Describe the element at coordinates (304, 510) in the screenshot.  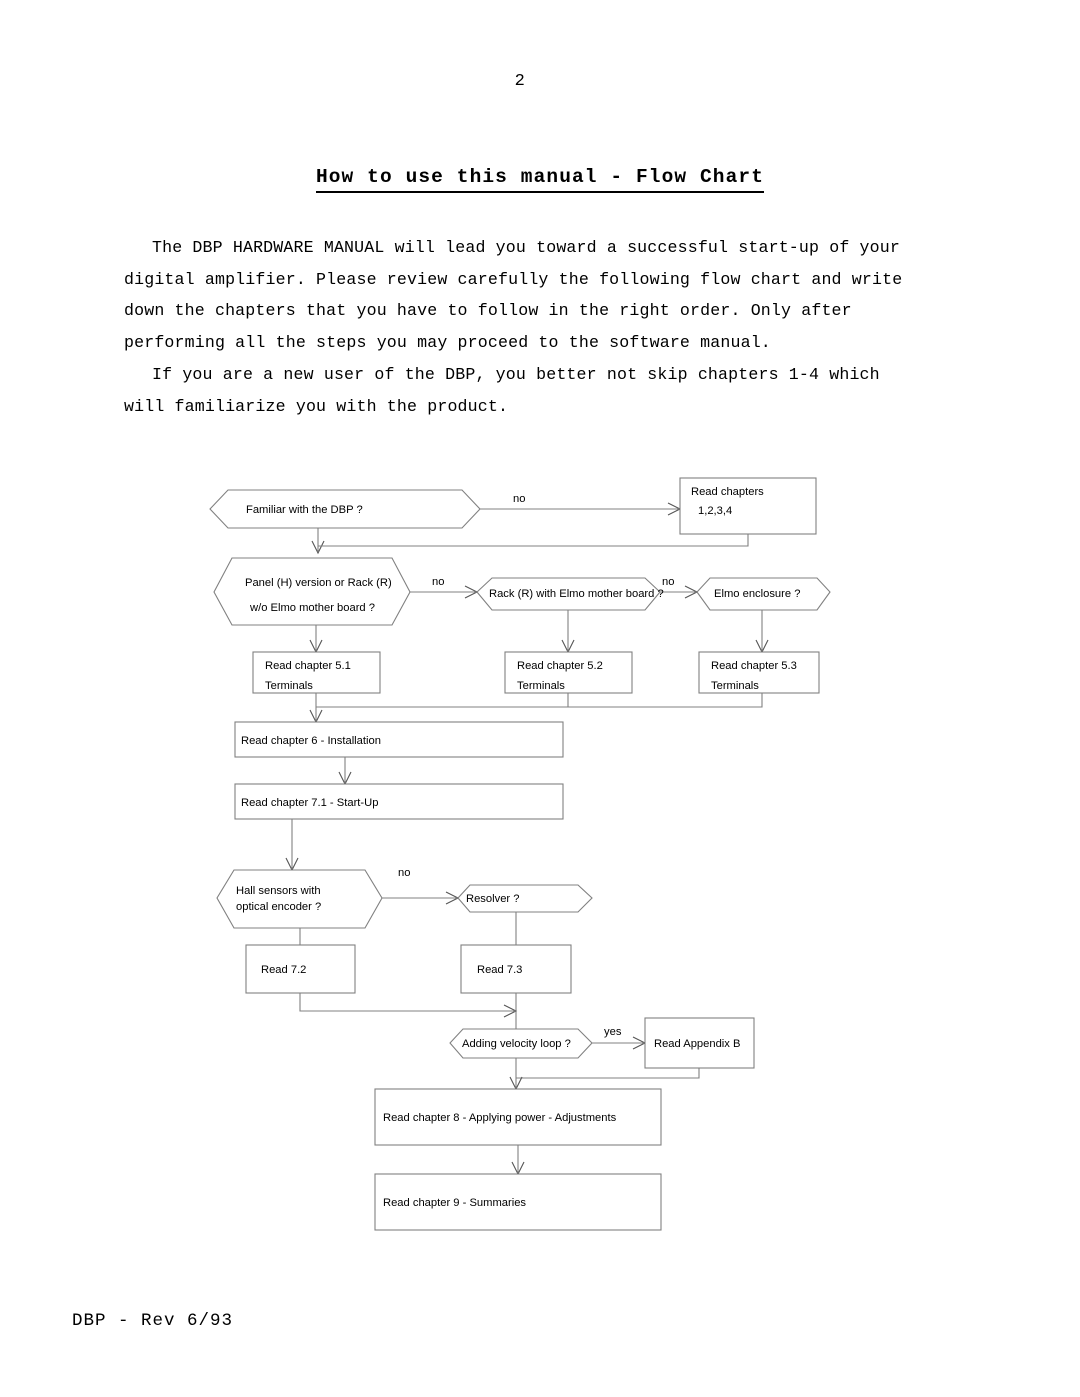
I see `decision-familiar-with-dbp-label: Familiar with the DBP ?` at that location.